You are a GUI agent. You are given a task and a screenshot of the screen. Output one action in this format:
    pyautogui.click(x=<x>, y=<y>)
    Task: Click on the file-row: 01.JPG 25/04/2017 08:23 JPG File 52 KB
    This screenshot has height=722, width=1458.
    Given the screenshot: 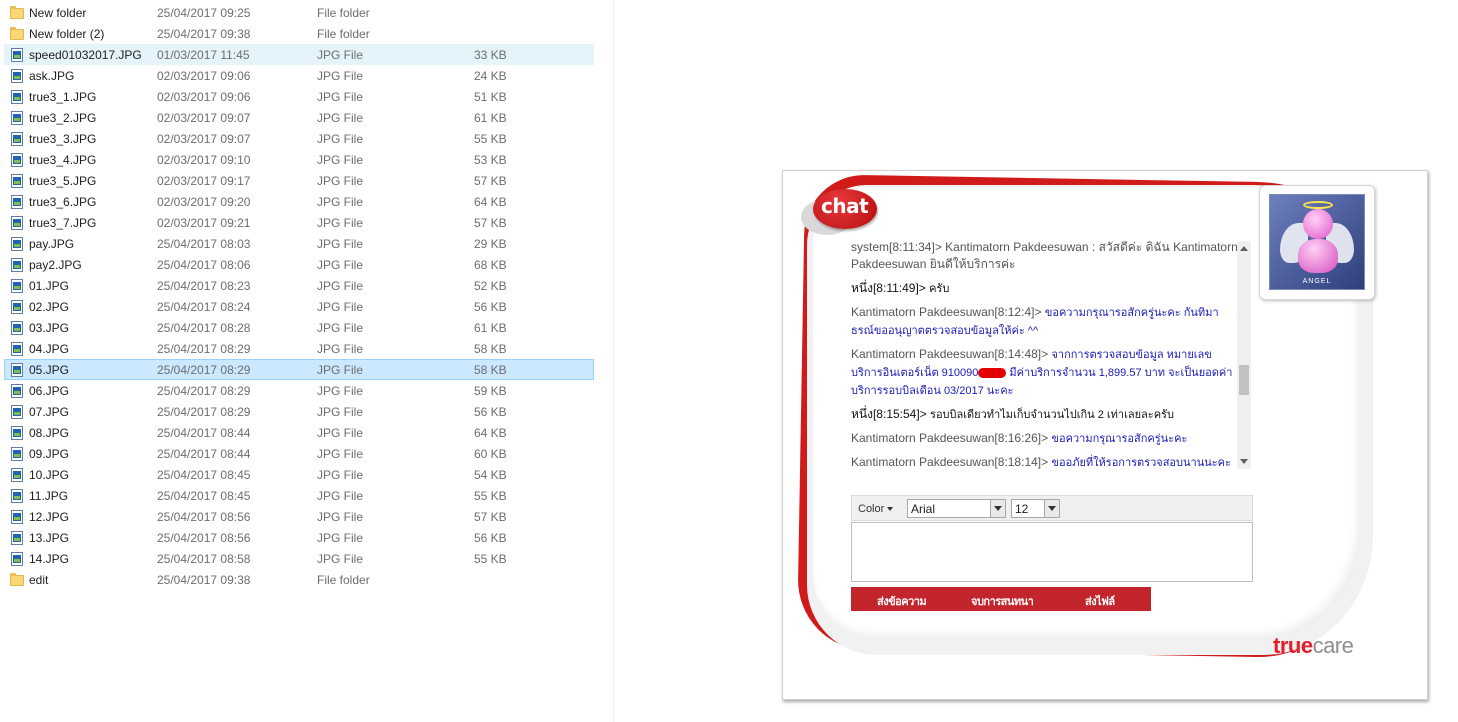 What is the action you would take?
    pyautogui.click(x=299, y=285)
    